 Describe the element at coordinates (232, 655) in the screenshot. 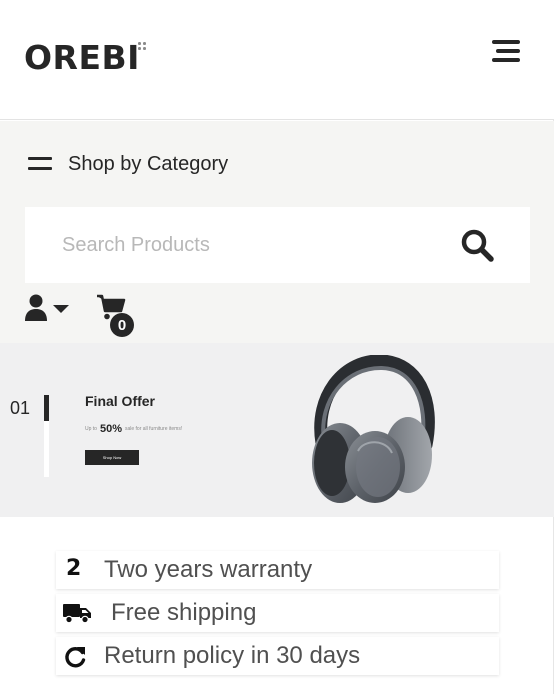

I see `feature-label: Return policy in 30 days` at that location.